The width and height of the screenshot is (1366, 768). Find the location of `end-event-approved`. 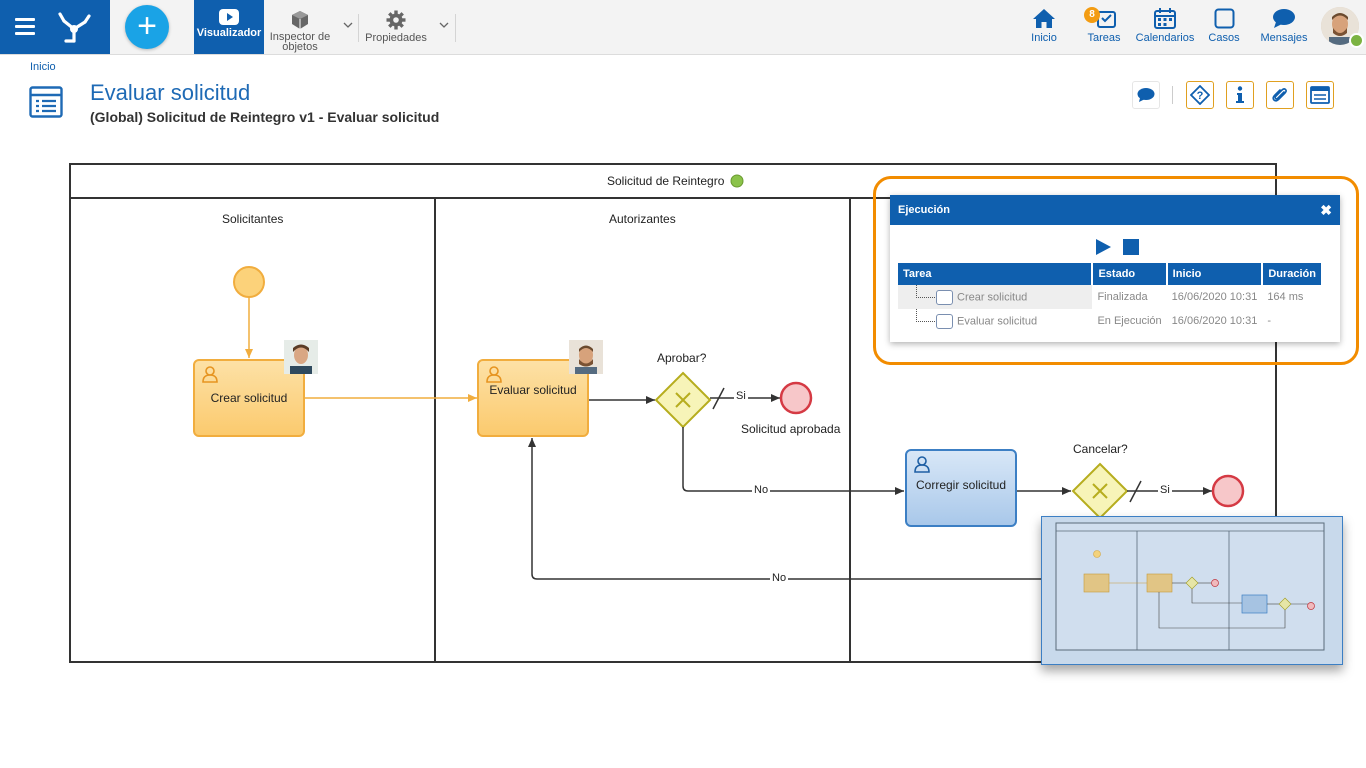

end-event-approved is located at coordinates (796, 398).